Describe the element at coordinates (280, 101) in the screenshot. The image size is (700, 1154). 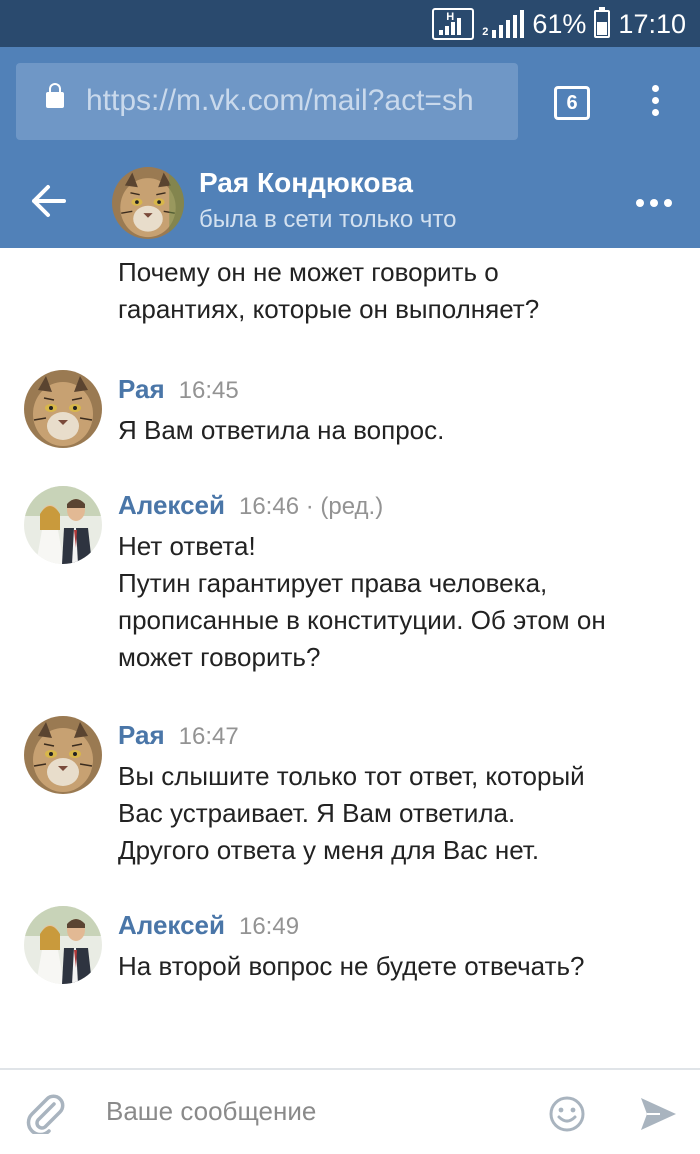
I see `url-text: https://m.vk.com/mail?act=sh` at that location.